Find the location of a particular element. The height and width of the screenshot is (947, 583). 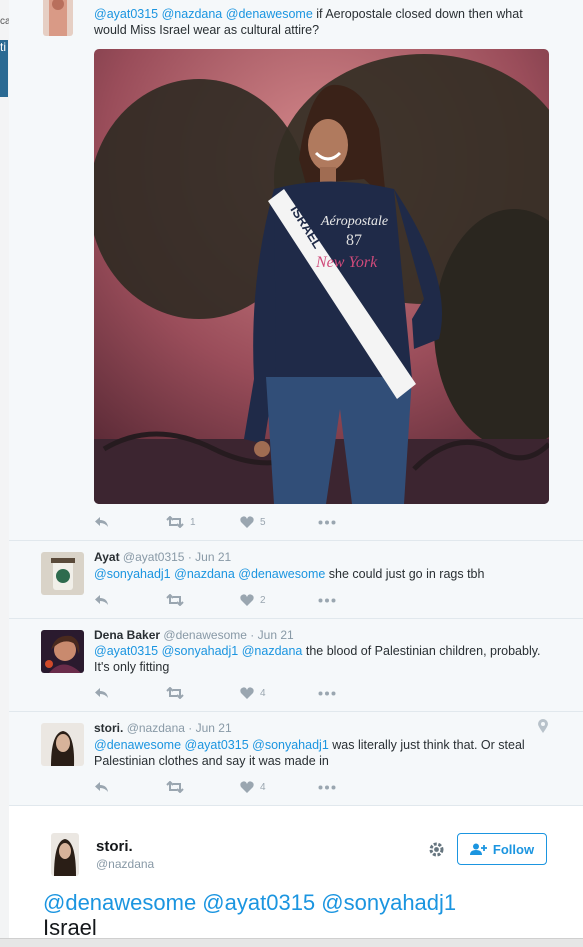

follow-user-icon is located at coordinates (478, 849).